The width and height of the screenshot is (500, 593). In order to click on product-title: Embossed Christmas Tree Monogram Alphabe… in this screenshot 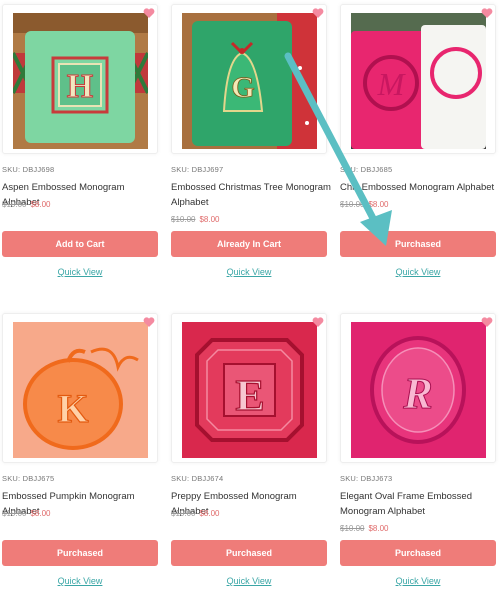, I will do `click(251, 195)`.